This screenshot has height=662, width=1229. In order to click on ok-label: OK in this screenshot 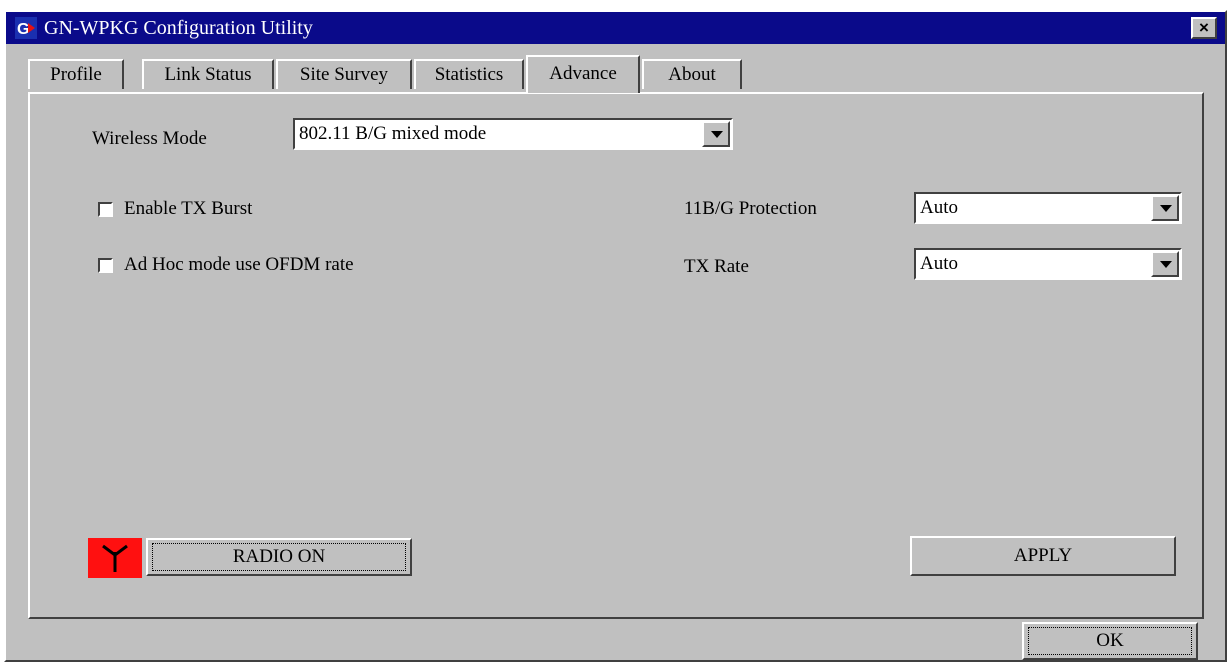, I will do `click(1110, 640)`.